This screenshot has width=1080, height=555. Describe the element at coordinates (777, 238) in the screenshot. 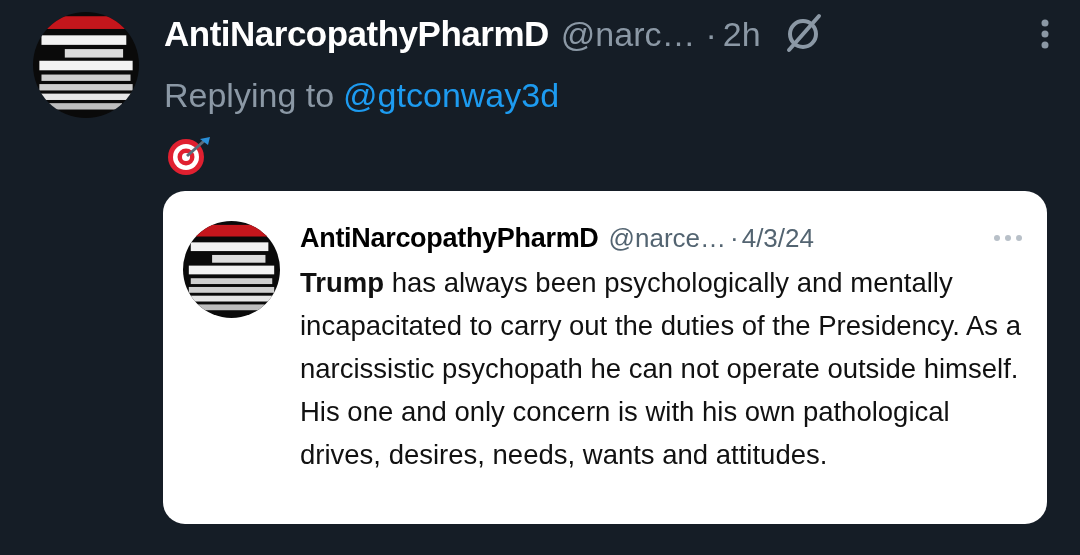

I see `quoted-post-date: 4/3/24` at that location.